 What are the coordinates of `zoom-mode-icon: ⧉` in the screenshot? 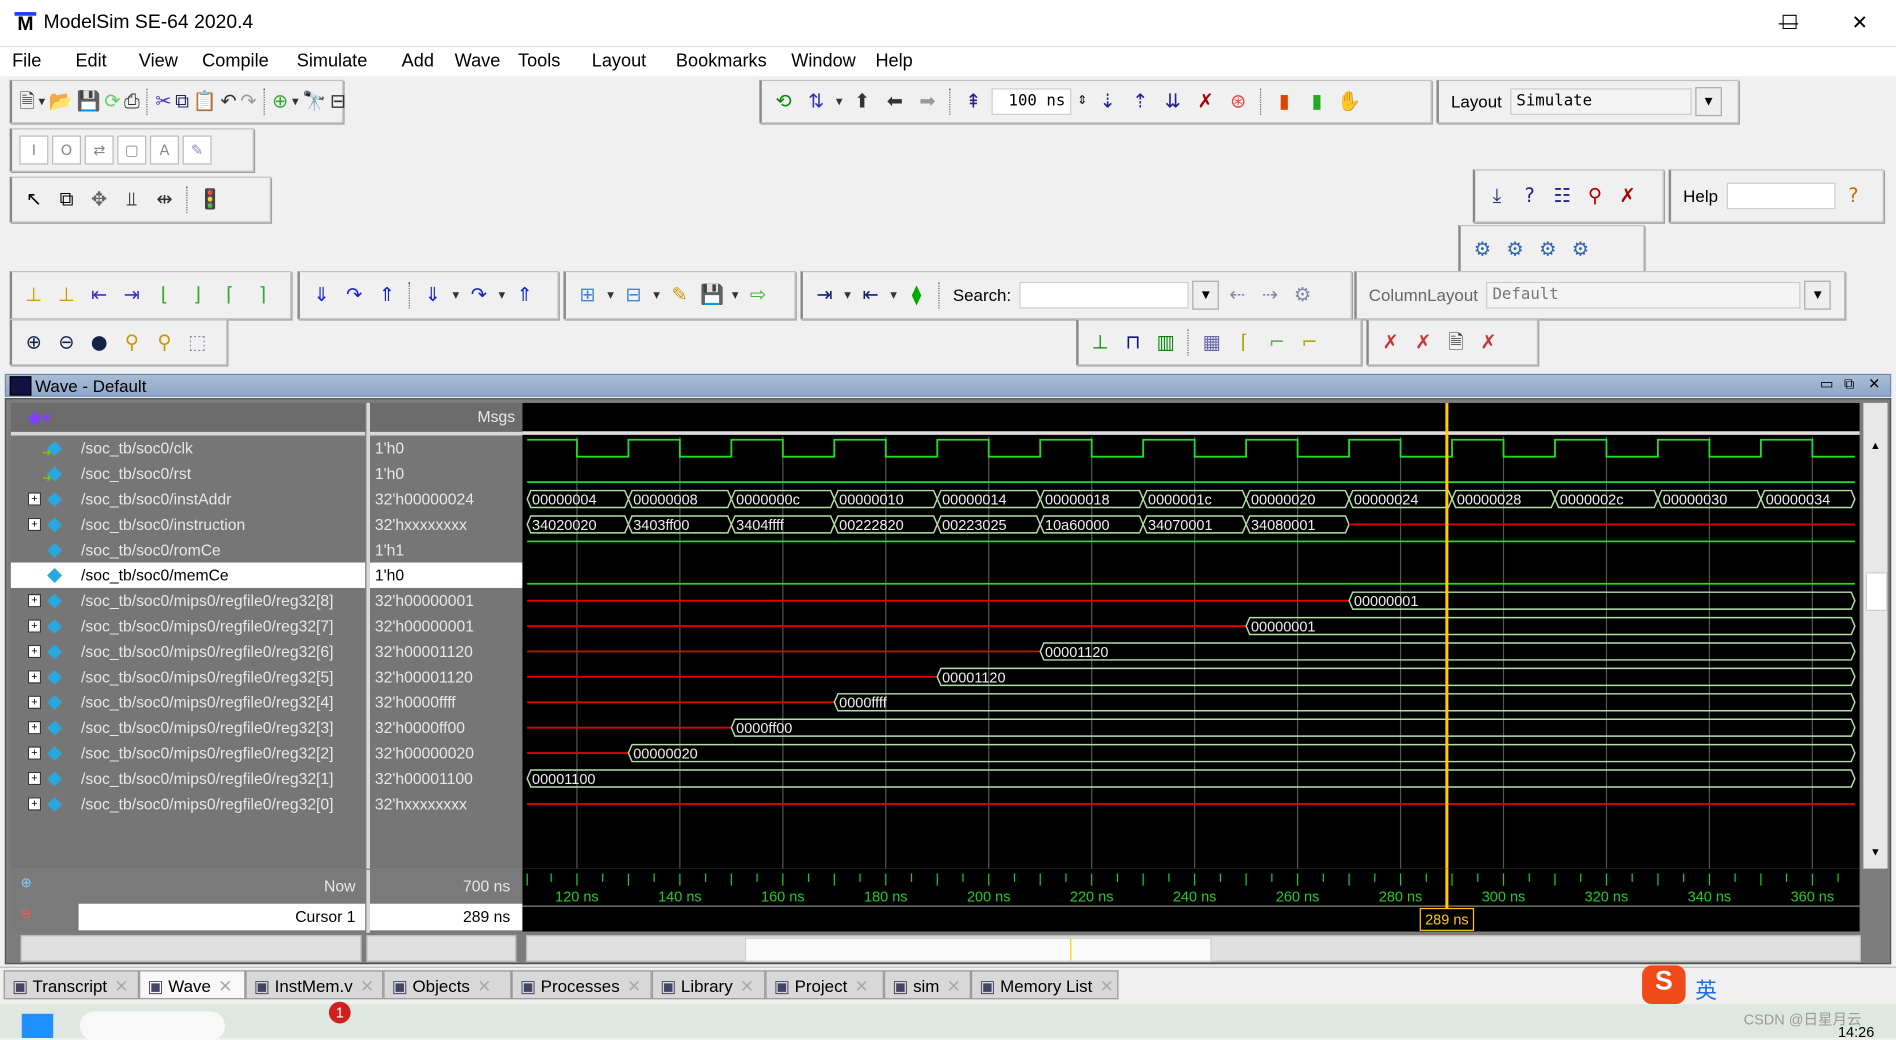 It's located at (66, 199).